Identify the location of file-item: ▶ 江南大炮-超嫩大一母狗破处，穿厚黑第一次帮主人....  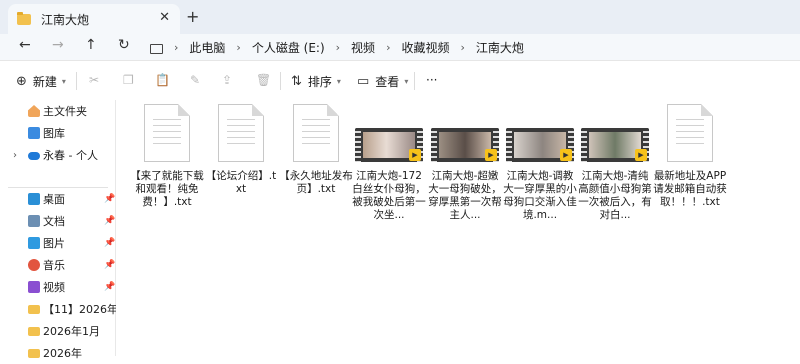
(465, 163).